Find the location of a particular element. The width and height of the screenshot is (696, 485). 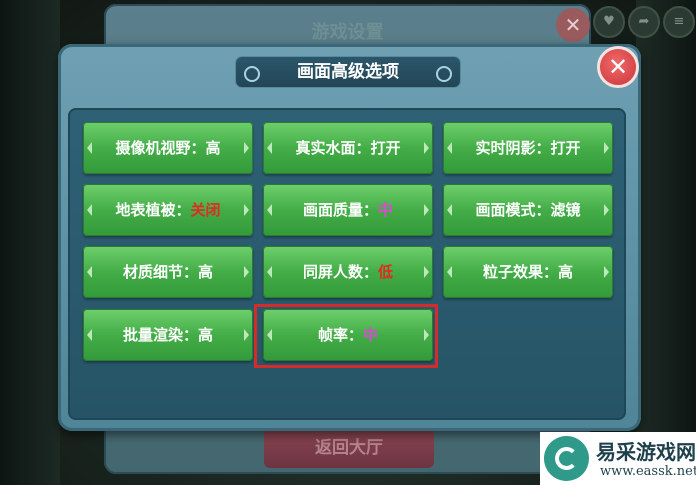

option-label: 粒子效果： is located at coordinates (520, 272).